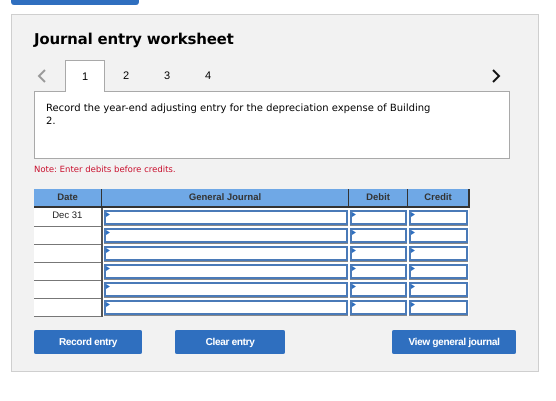 The width and height of the screenshot is (556, 401). What do you see at coordinates (67, 215) in the screenshot?
I see `date-text: Dec 31` at bounding box center [67, 215].